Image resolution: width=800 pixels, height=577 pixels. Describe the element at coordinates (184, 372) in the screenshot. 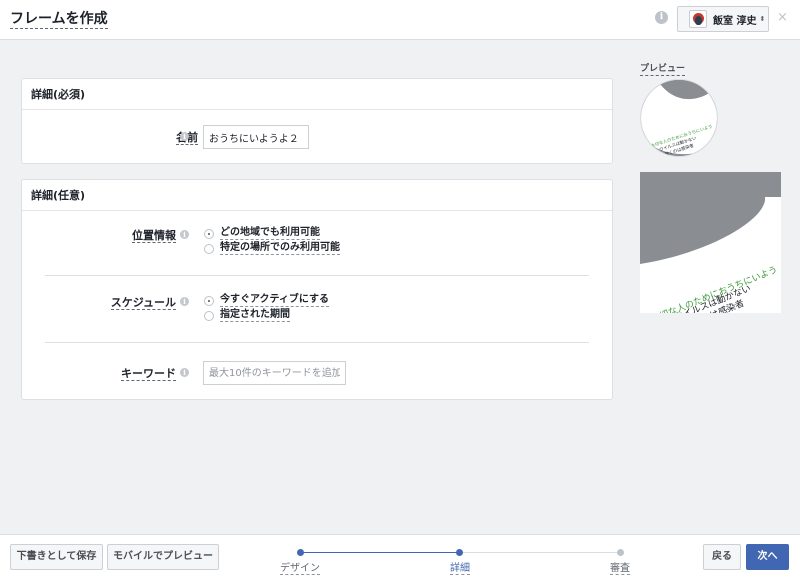

I see `keyword-info-icon: i` at that location.